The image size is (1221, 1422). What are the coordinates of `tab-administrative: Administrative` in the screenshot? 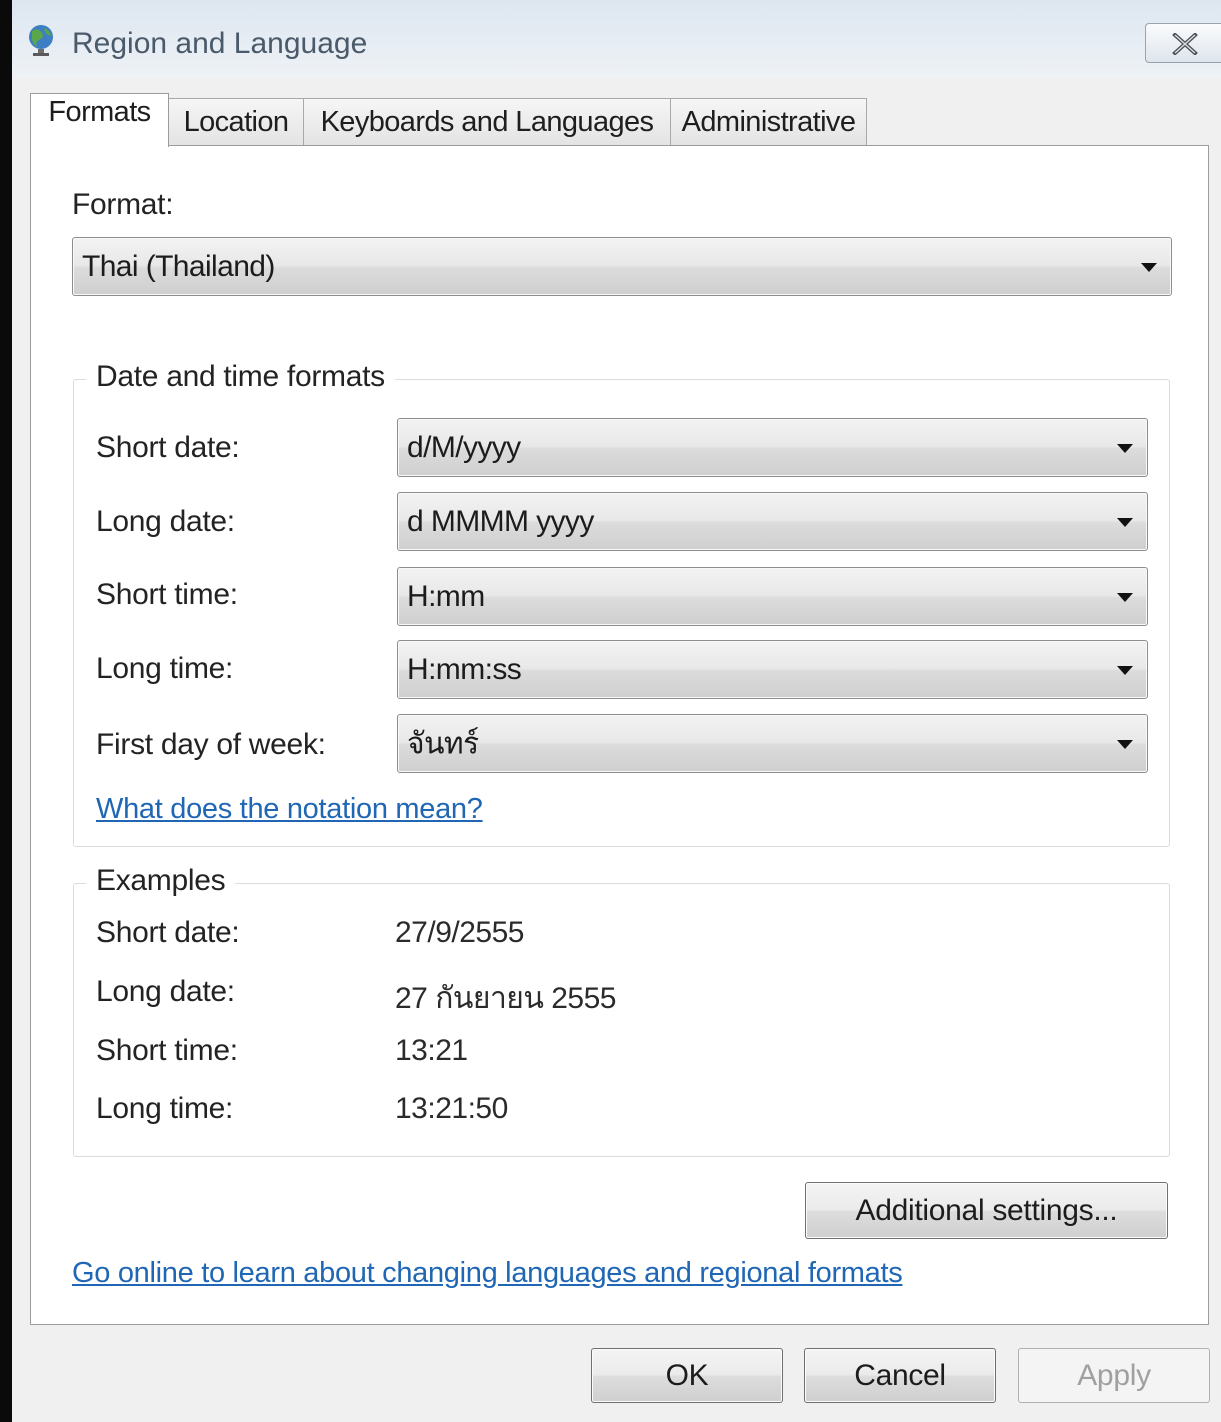 It's located at (768, 122).